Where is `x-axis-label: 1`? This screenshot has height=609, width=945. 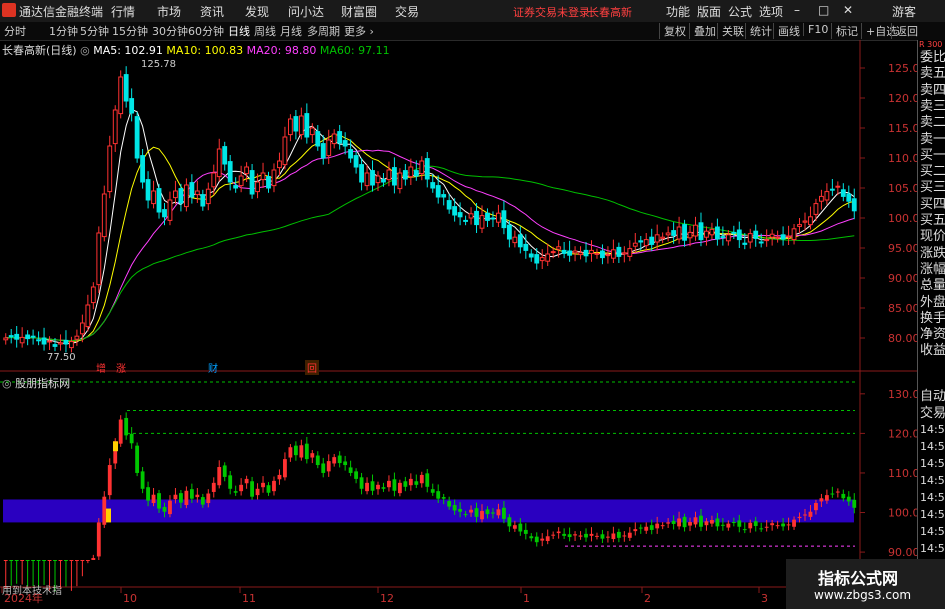 x-axis-label: 1 is located at coordinates (526, 598).